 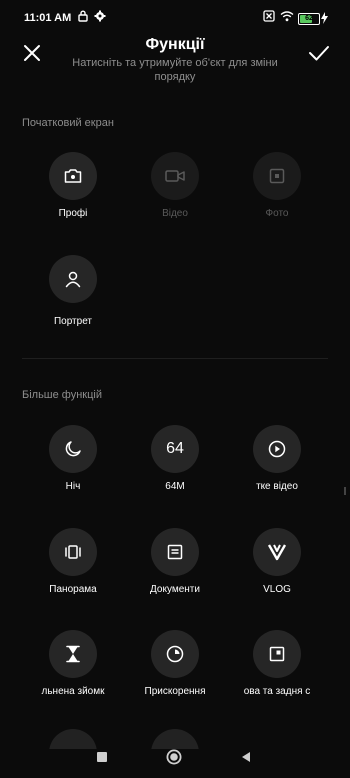 What do you see at coordinates (277, 552) in the screenshot?
I see `vlog-icon` at bounding box center [277, 552].